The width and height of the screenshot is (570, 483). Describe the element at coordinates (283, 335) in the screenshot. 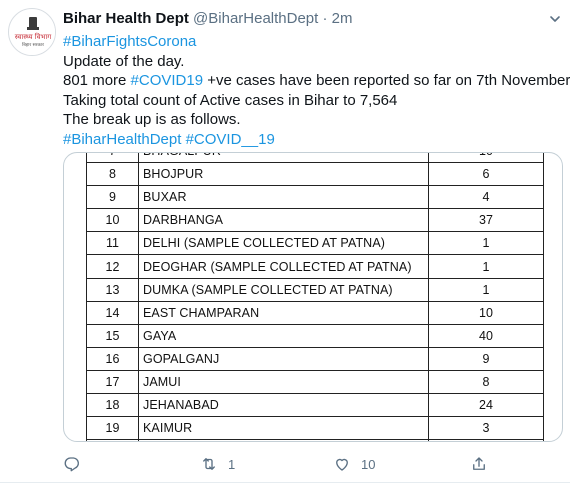

I see `district-cell: GAYA` at that location.